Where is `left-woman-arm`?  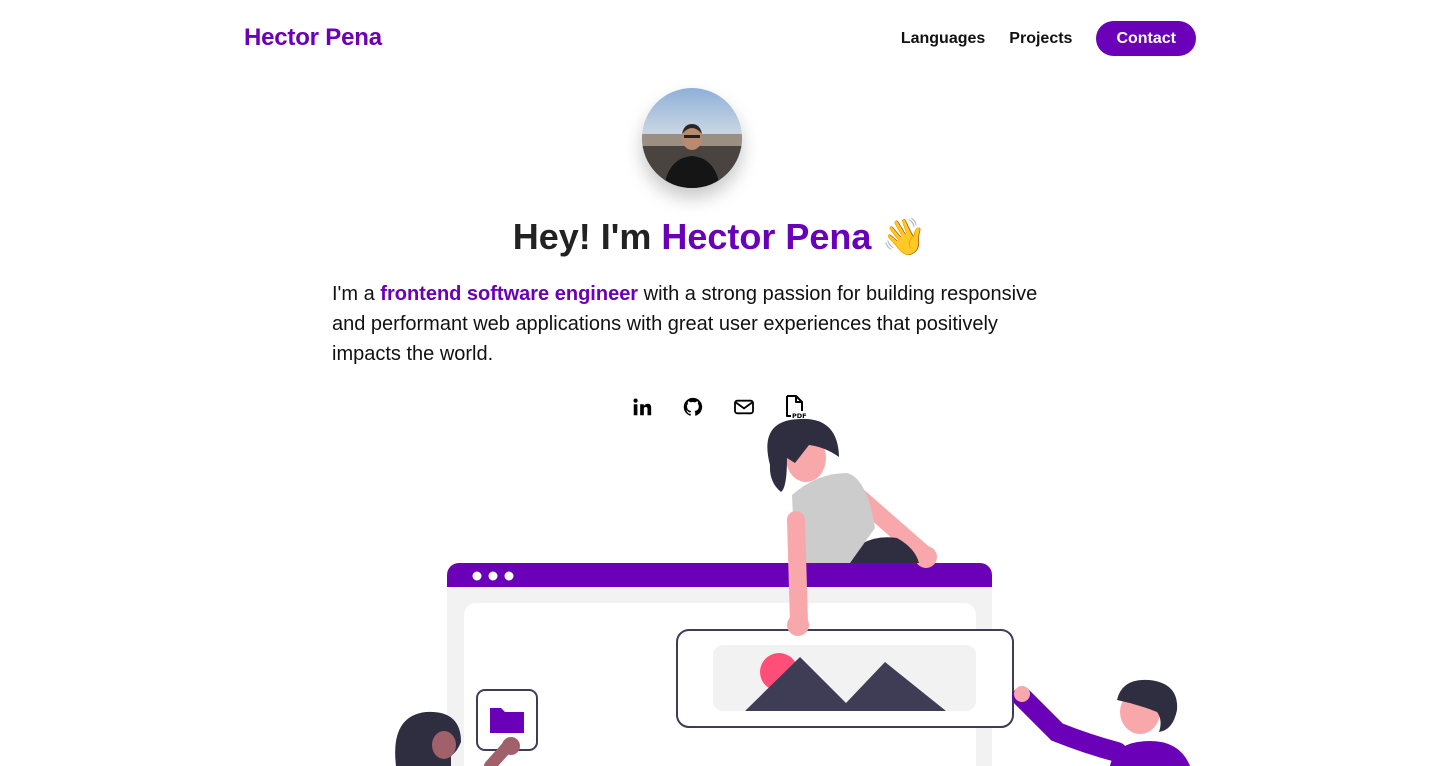 left-woman-arm is located at coordinates (499, 753).